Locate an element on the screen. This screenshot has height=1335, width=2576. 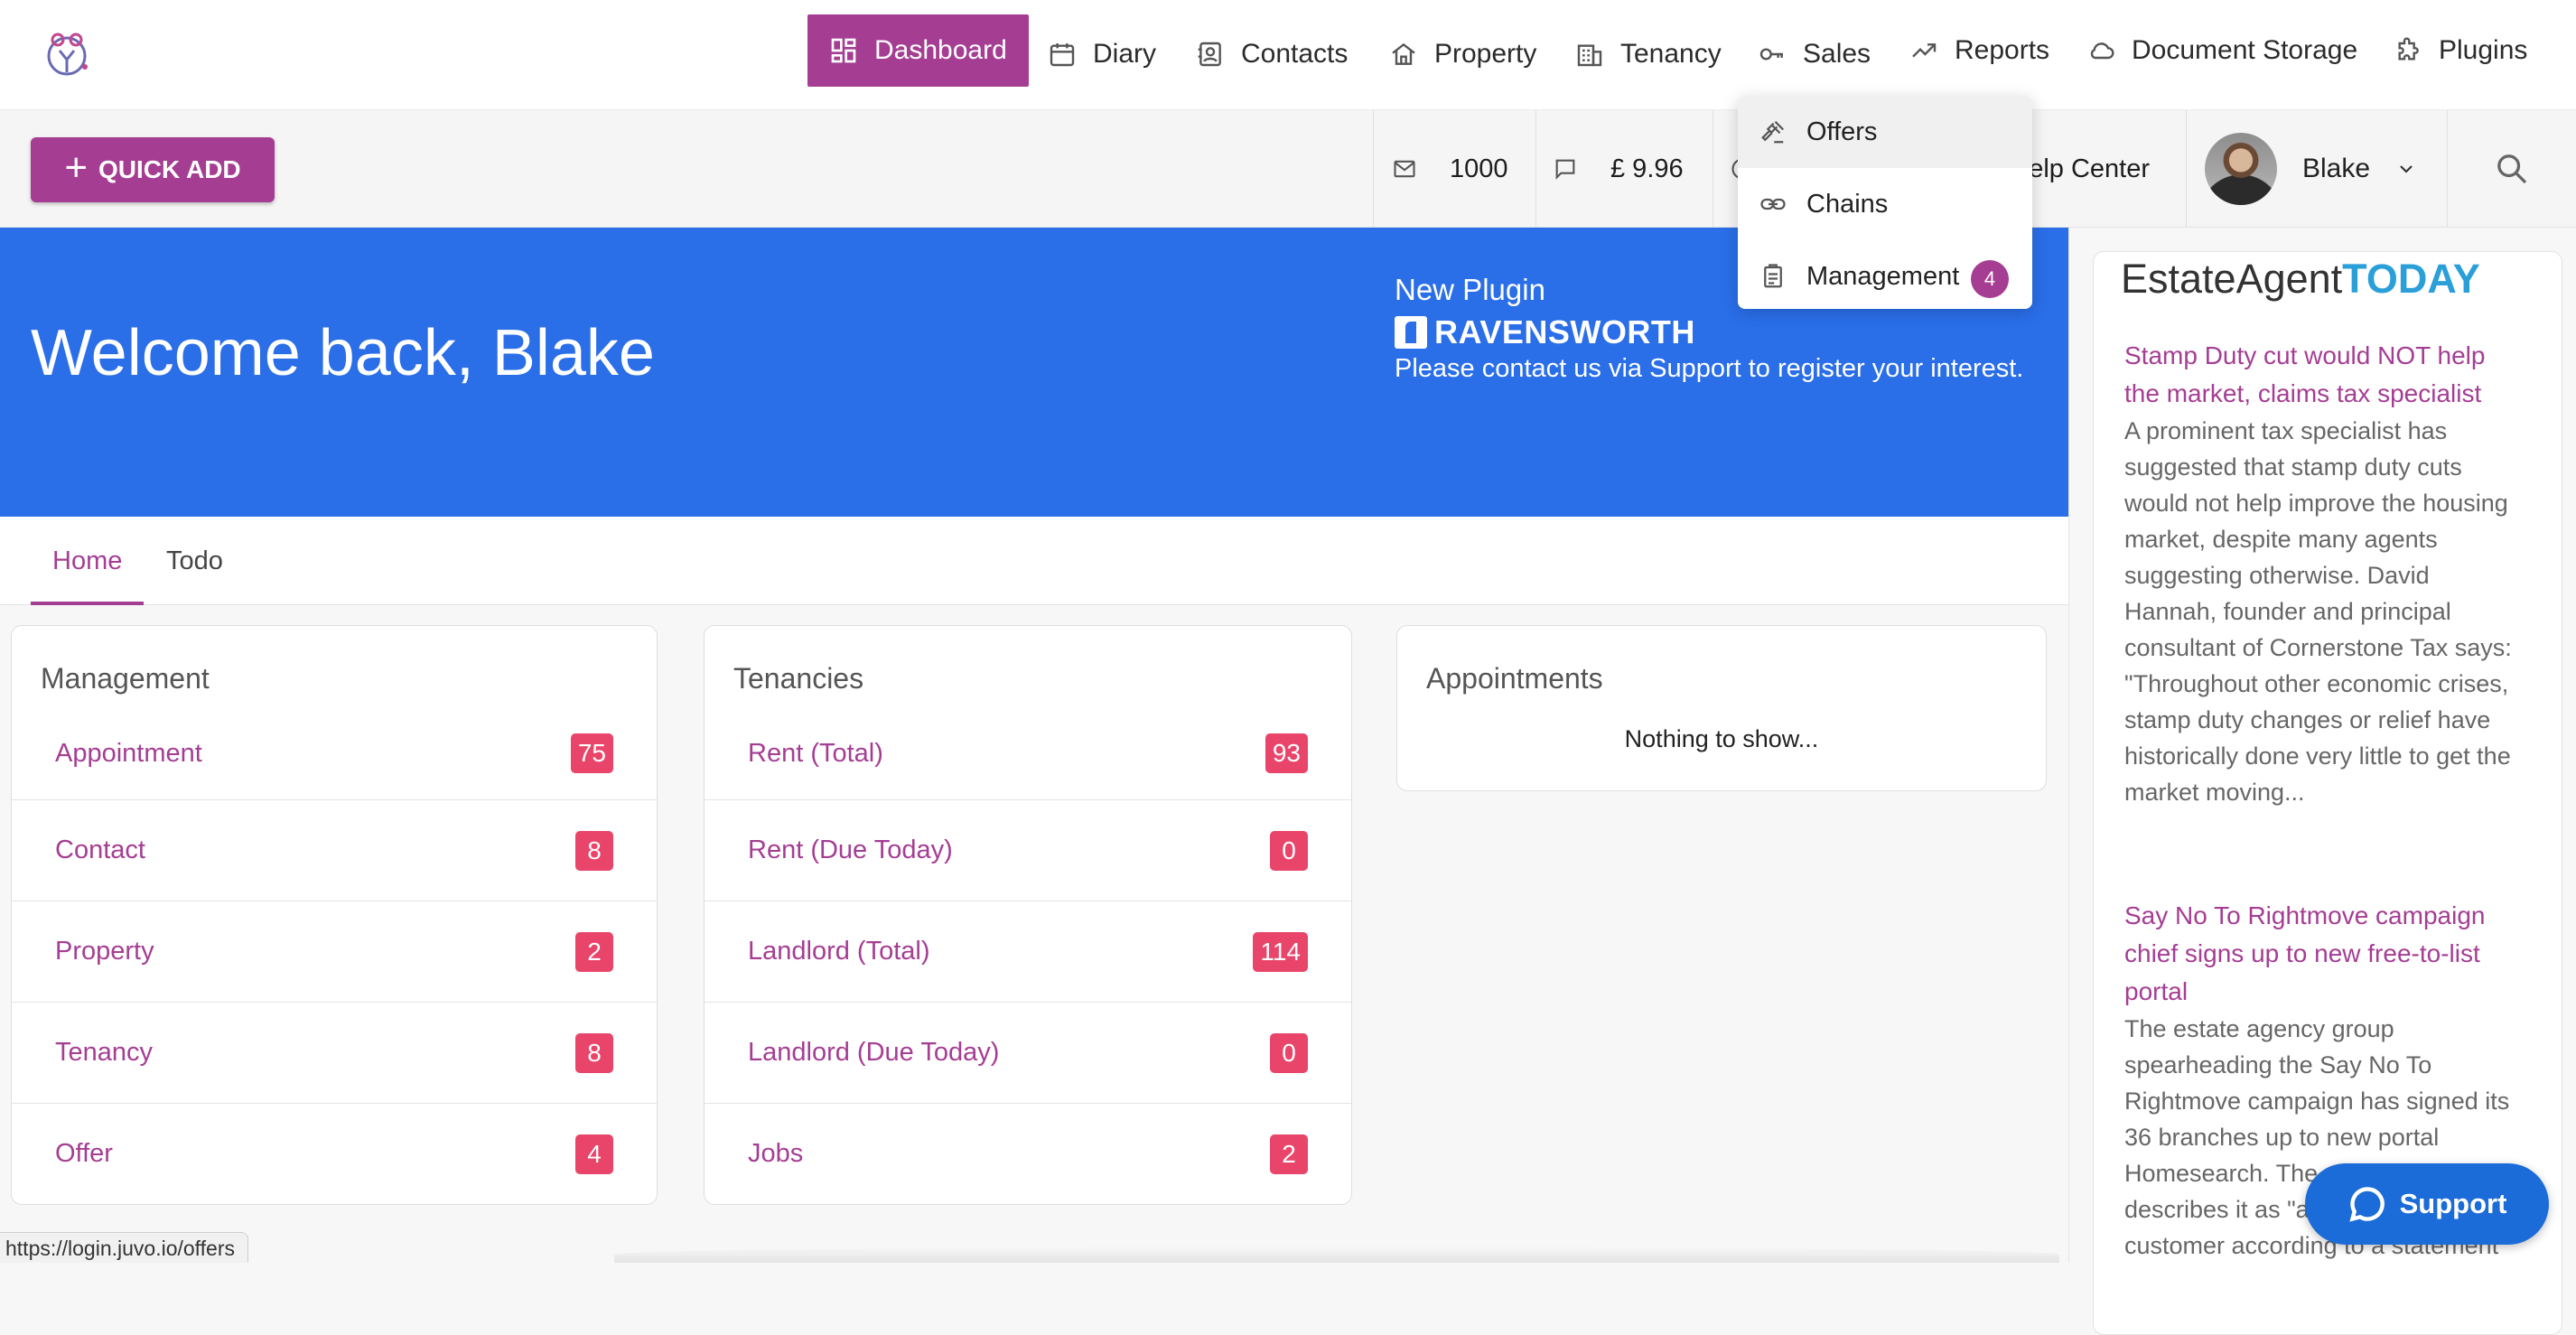
mail-icon is located at coordinates (1404, 169).